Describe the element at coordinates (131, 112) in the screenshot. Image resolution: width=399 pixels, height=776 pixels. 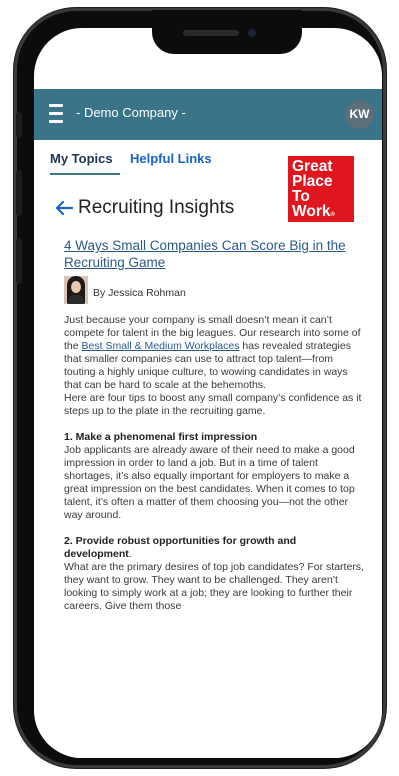
I see `company-name: - Demo Company -` at that location.